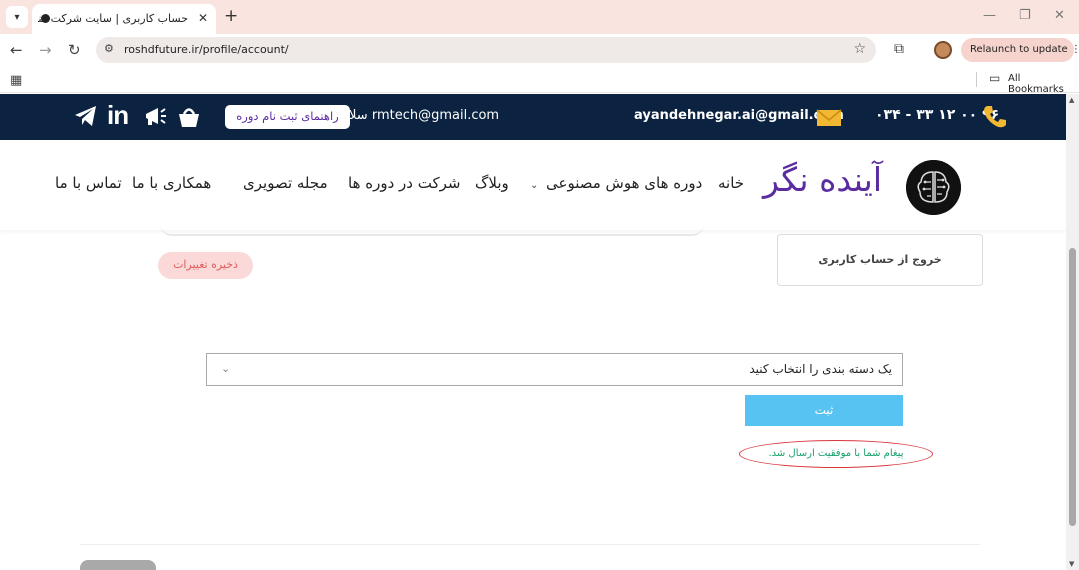 This screenshot has height=570, width=1079. What do you see at coordinates (486, 50) in the screenshot?
I see `address-bar: ⚙ roshdfuture.ir/profile/account/ ☆` at bounding box center [486, 50].